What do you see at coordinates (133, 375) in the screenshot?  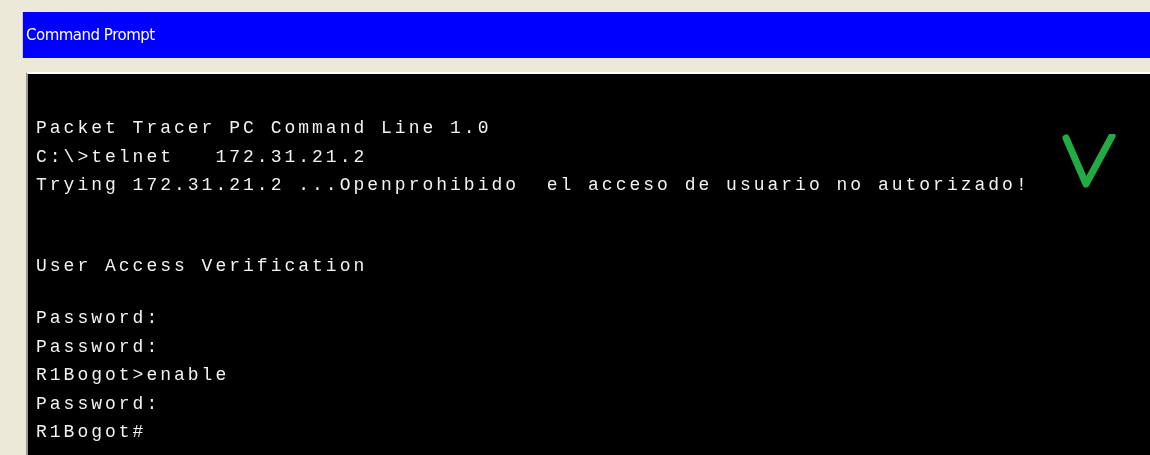 I see `terminal-line: R1Bogot>enable` at bounding box center [133, 375].